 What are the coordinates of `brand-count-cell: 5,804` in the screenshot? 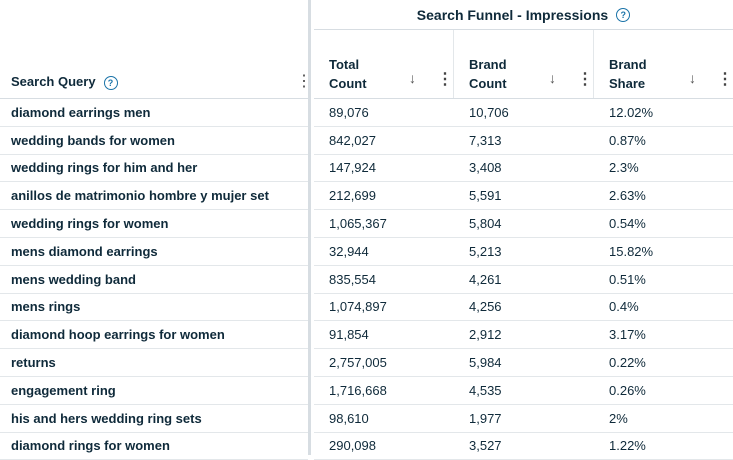 It's located at (485, 224).